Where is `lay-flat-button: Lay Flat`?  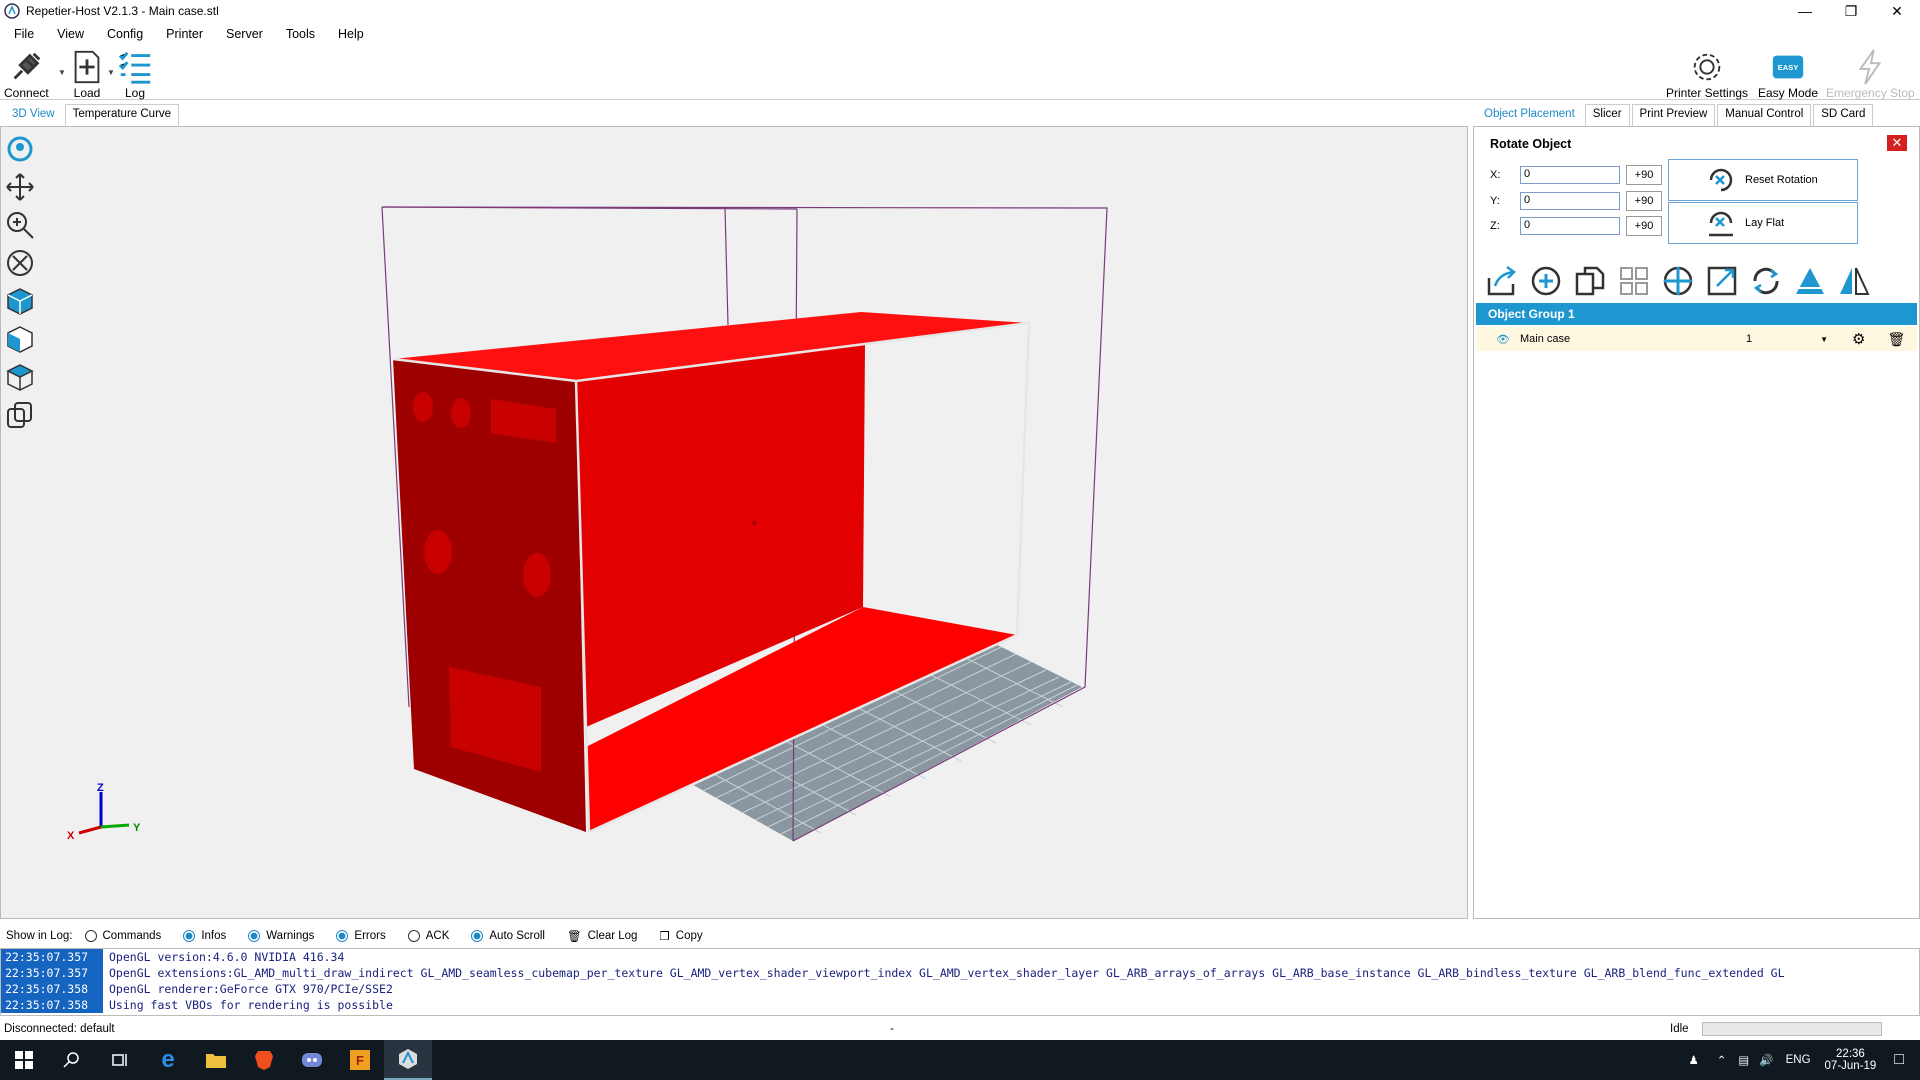
lay-flat-button: Lay Flat is located at coordinates (1763, 223).